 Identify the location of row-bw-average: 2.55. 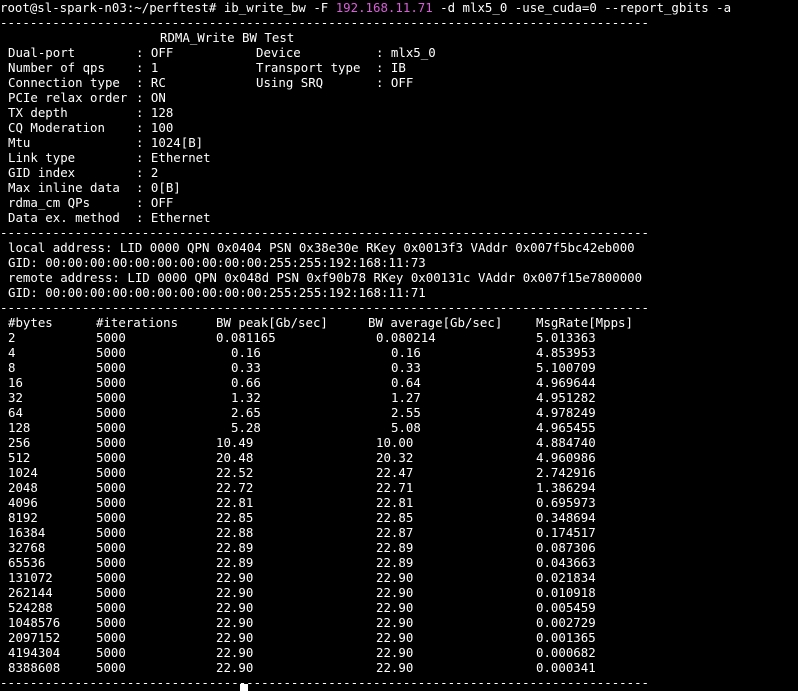
(406, 412).